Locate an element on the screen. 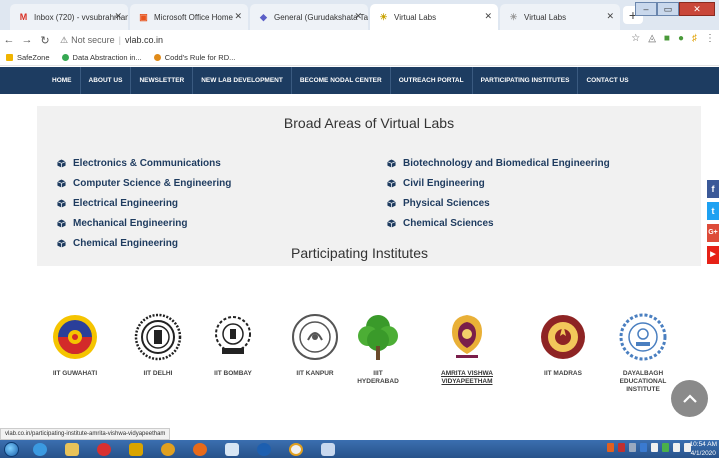 The image size is (719, 458). window-icon is located at coordinates (328, 449).